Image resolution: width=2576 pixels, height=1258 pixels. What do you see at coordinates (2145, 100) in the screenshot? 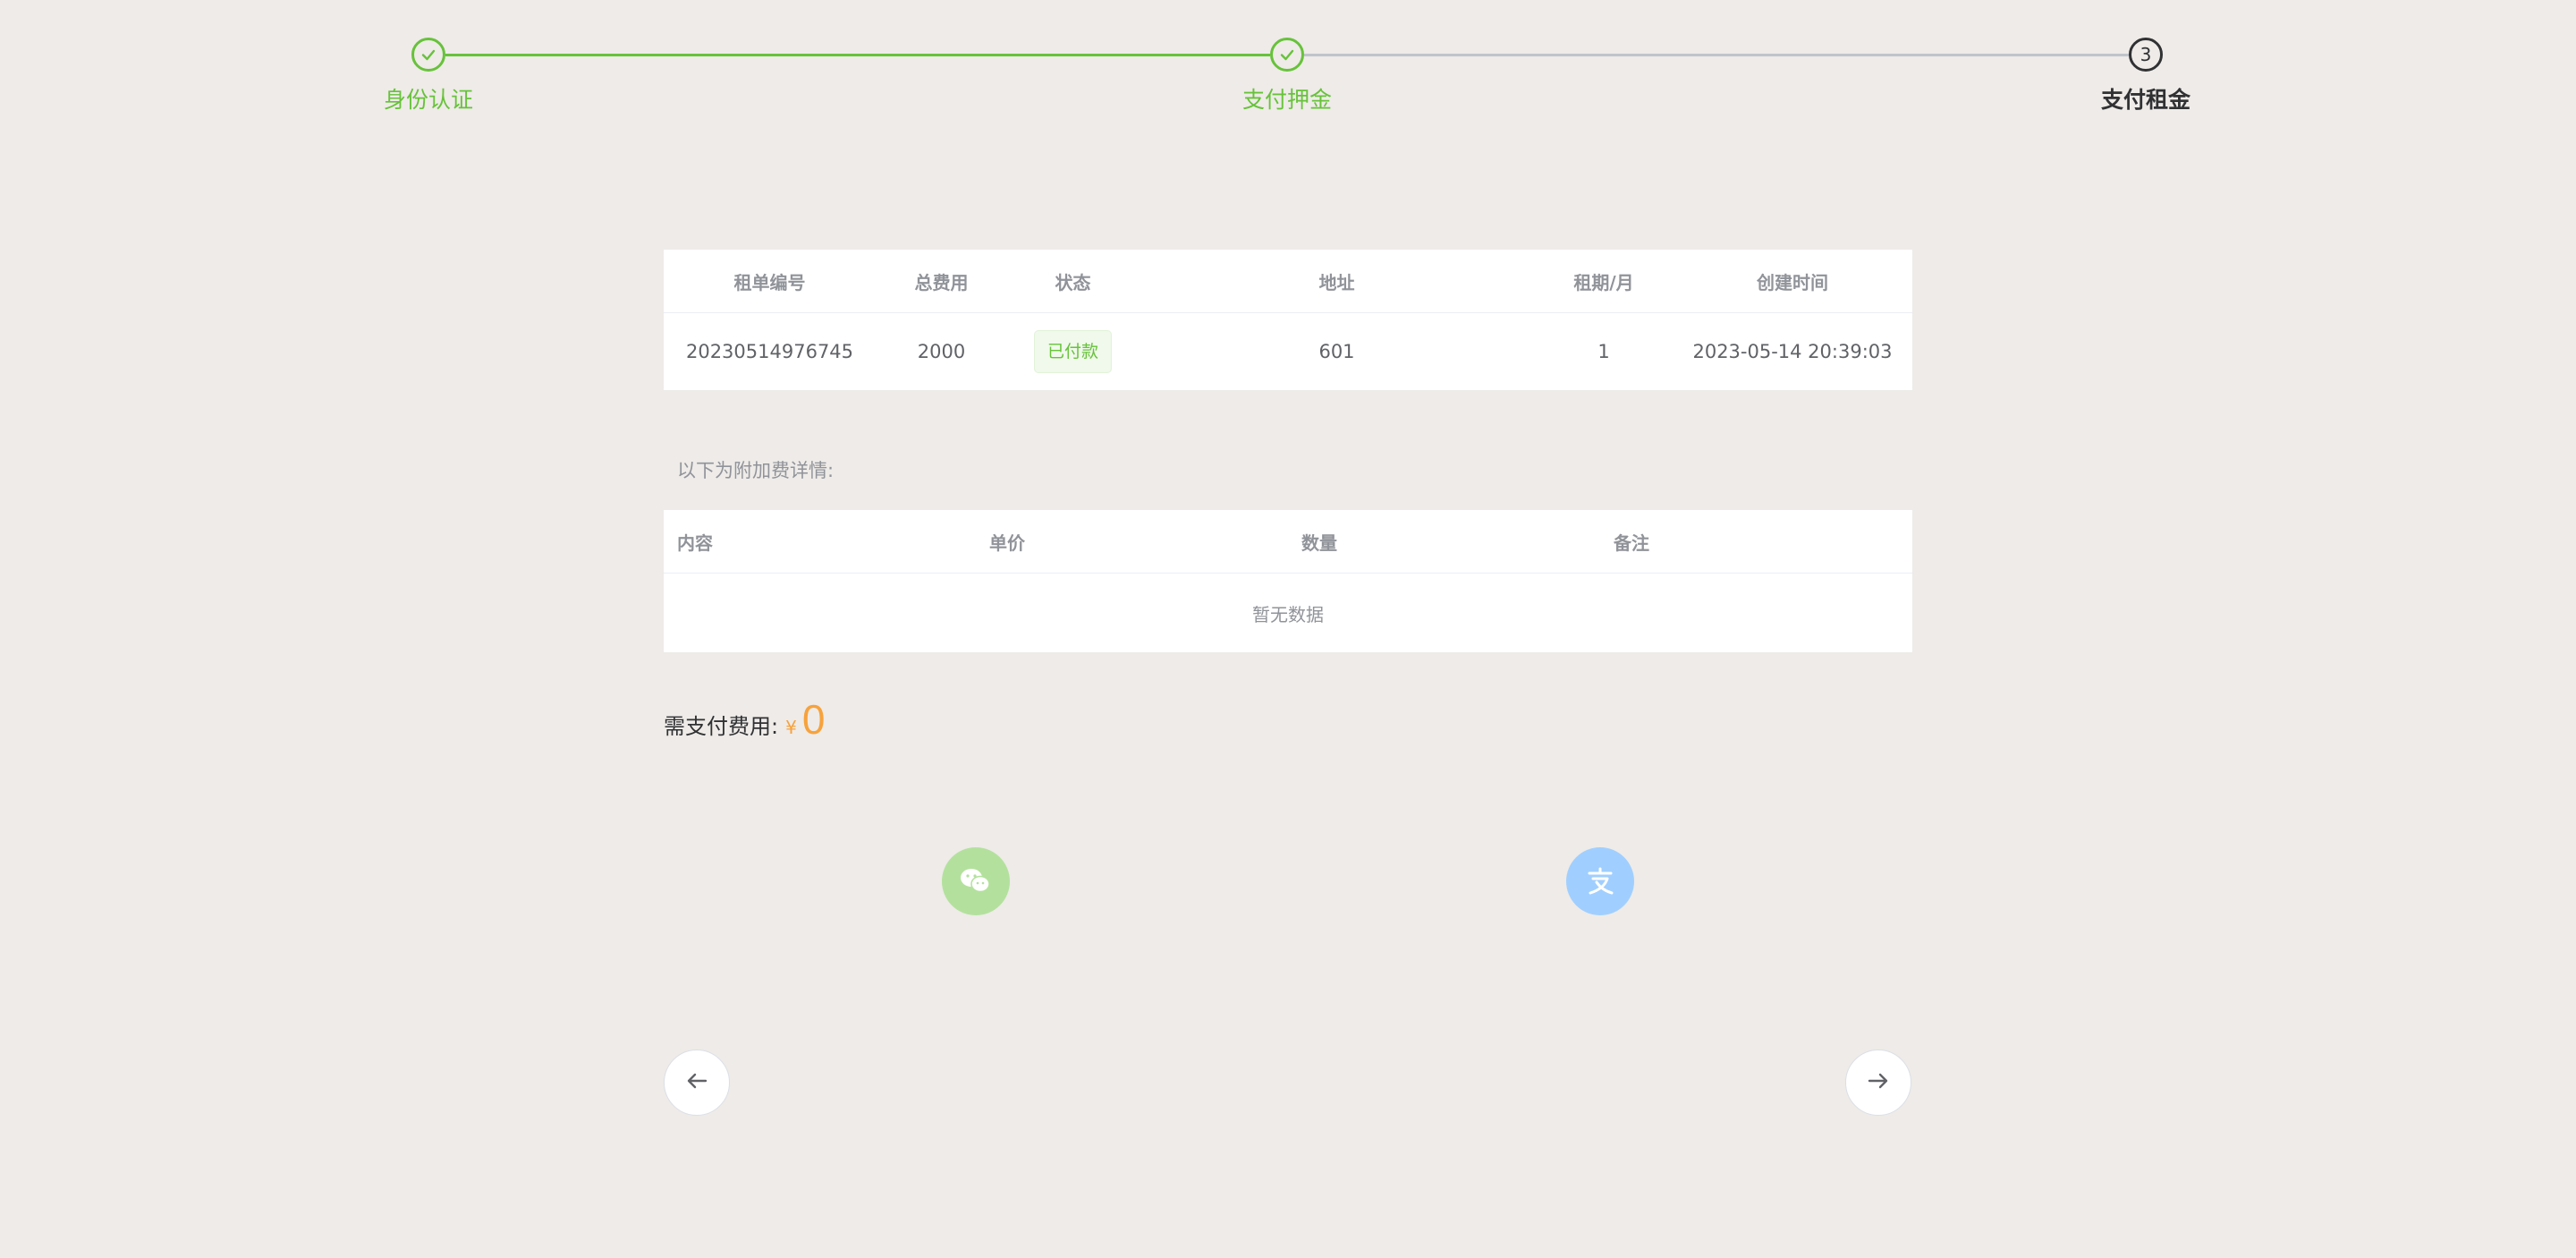
I see `step-label: 支付租金` at bounding box center [2145, 100].